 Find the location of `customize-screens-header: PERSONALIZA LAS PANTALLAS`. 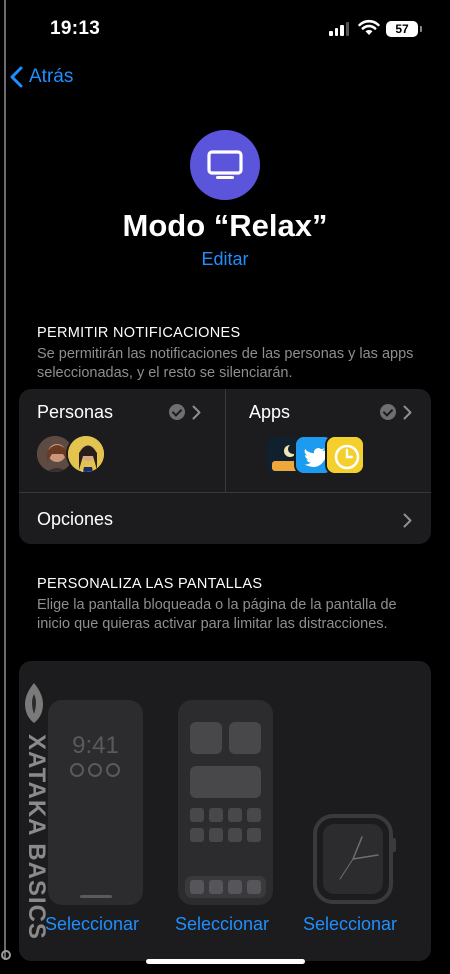

customize-screens-header: PERSONALIZA LAS PANTALLAS is located at coordinates (150, 584).